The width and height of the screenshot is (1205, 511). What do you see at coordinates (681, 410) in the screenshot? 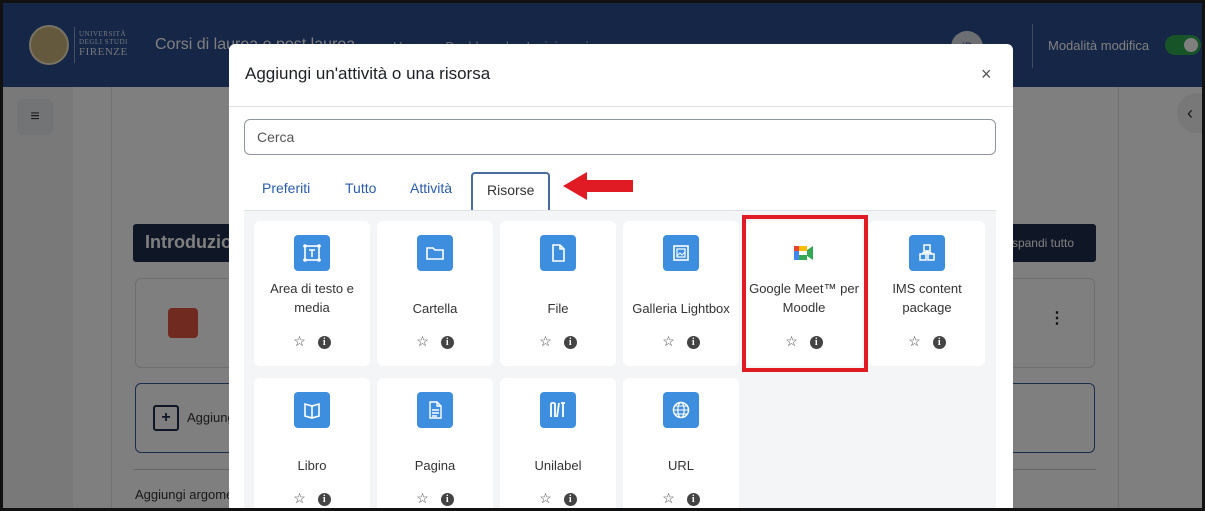
I see `globe-icon` at bounding box center [681, 410].